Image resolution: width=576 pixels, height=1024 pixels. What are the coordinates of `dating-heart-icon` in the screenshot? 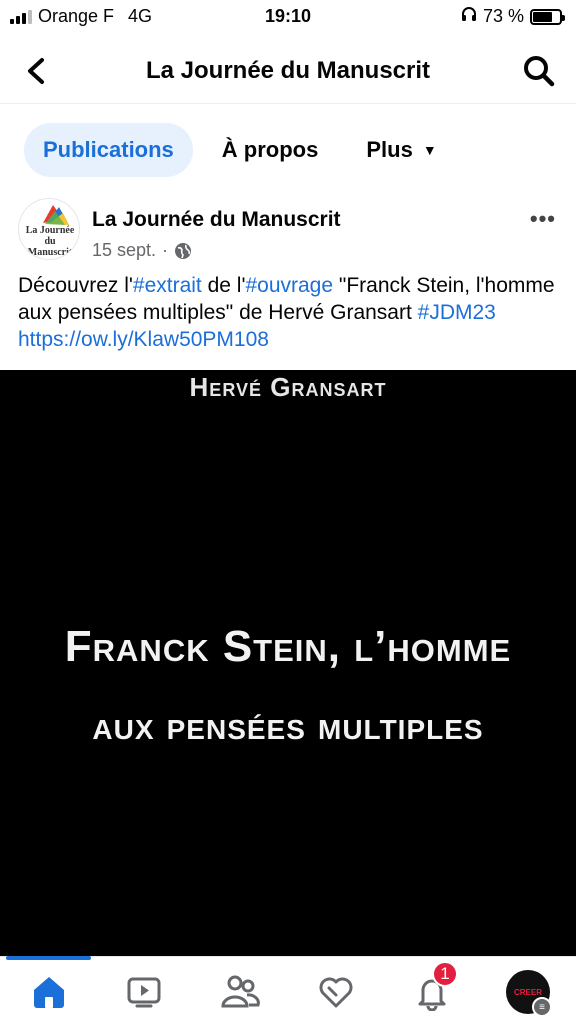 It's located at (336, 992).